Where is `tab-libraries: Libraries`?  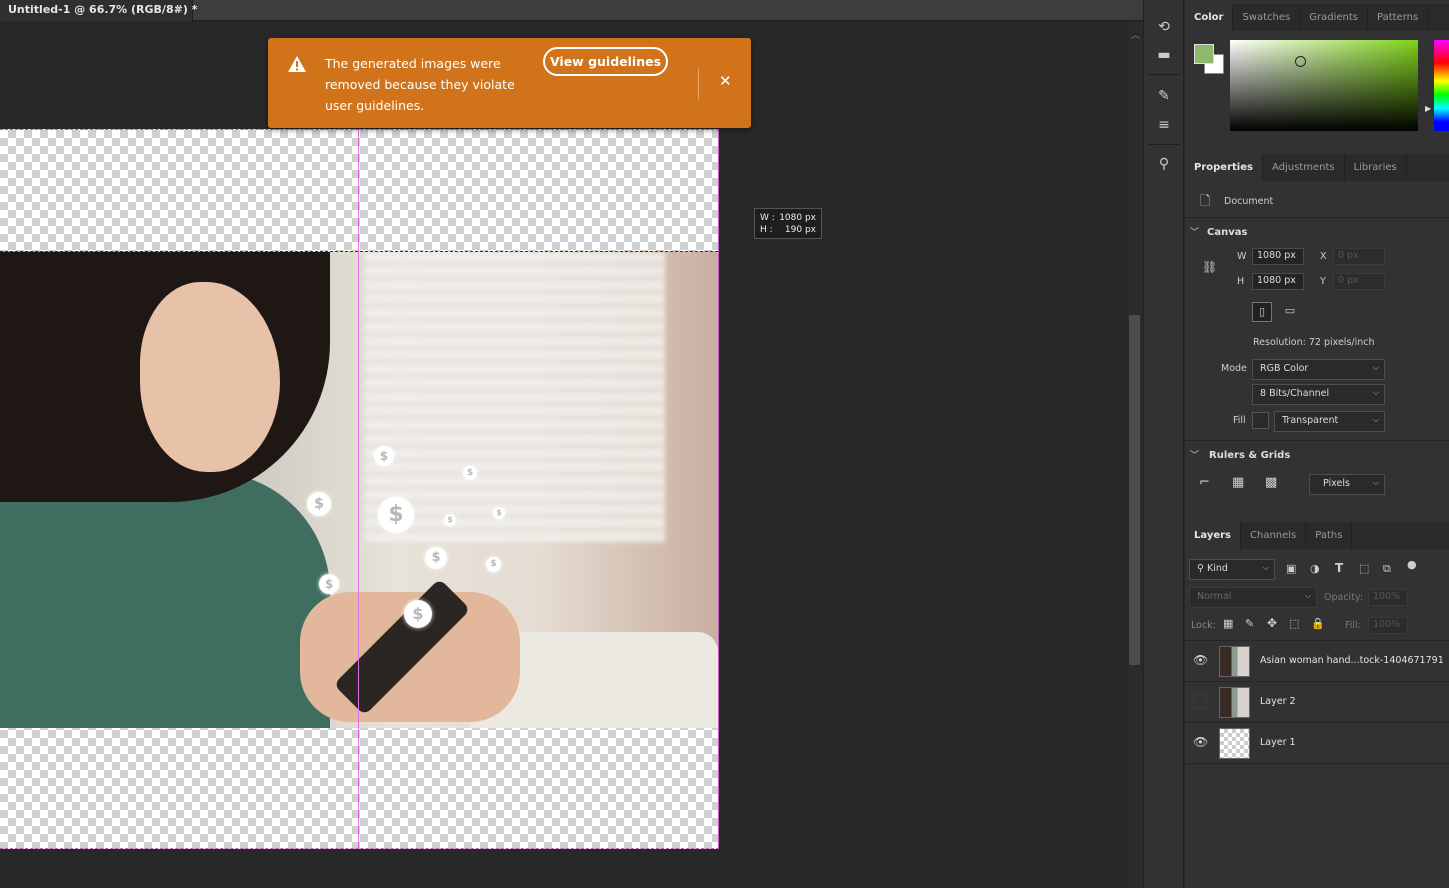 tab-libraries: Libraries is located at coordinates (1376, 167).